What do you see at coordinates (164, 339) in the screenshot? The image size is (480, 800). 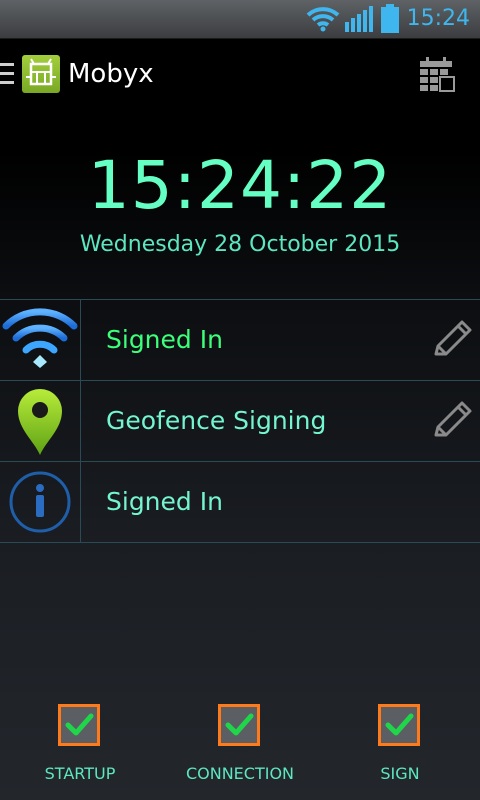 I see `connection-status-label: Signed In` at bounding box center [164, 339].